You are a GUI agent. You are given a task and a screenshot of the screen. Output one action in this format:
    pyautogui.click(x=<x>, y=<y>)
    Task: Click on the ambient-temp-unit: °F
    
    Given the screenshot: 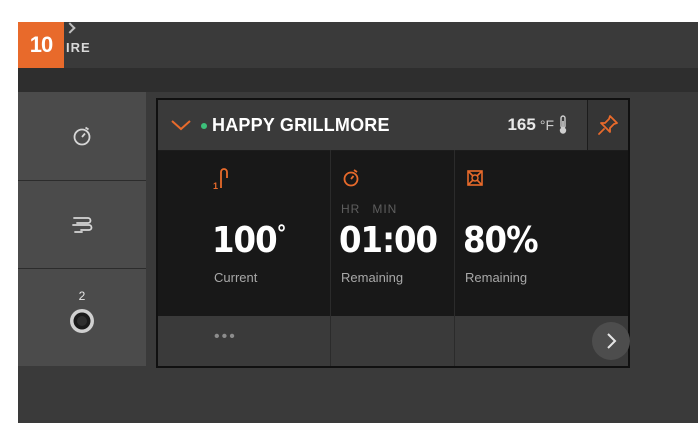 What is the action you would take?
    pyautogui.click(x=546, y=125)
    